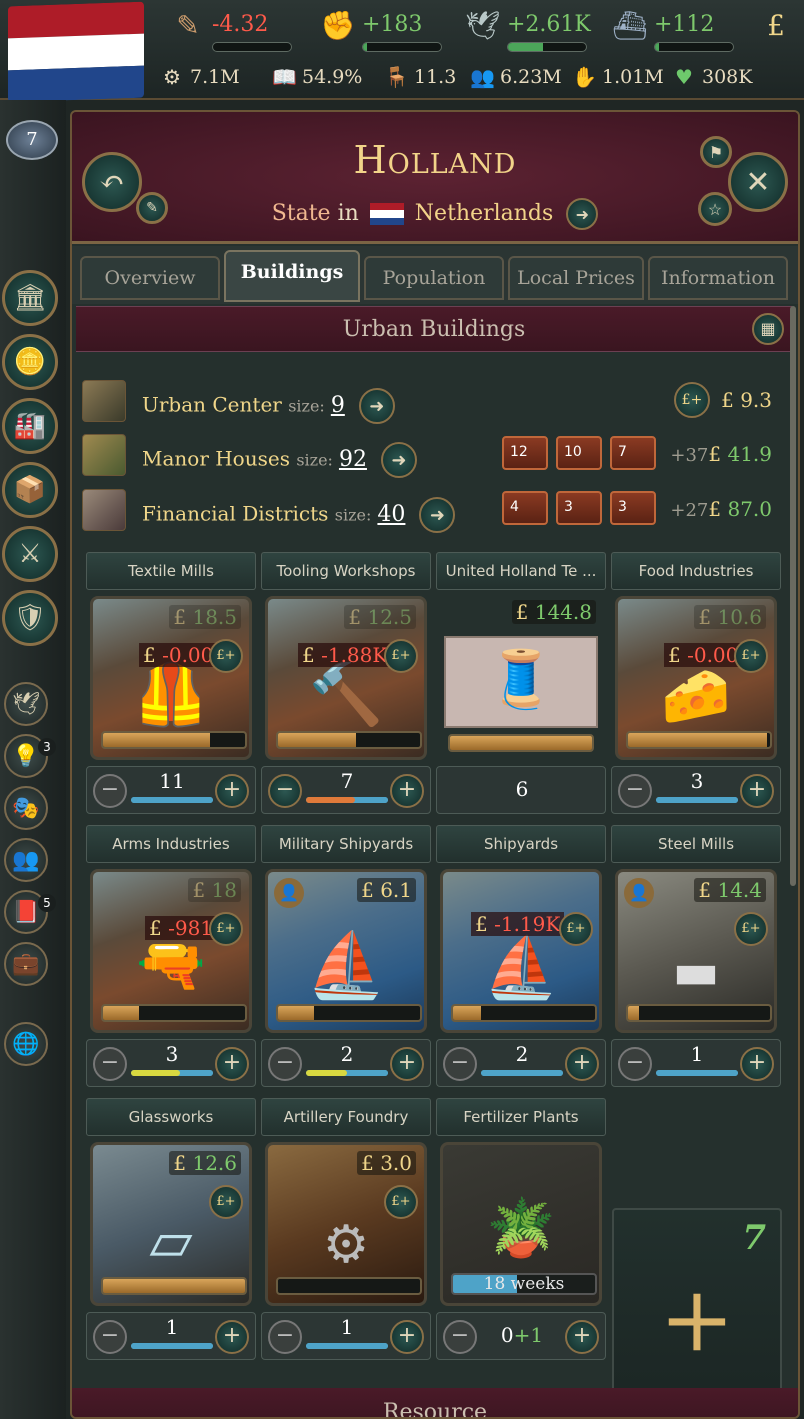 The image size is (804, 1419). Describe the element at coordinates (437, 515) in the screenshot. I see `financial-districts-go-button: ➜` at that location.